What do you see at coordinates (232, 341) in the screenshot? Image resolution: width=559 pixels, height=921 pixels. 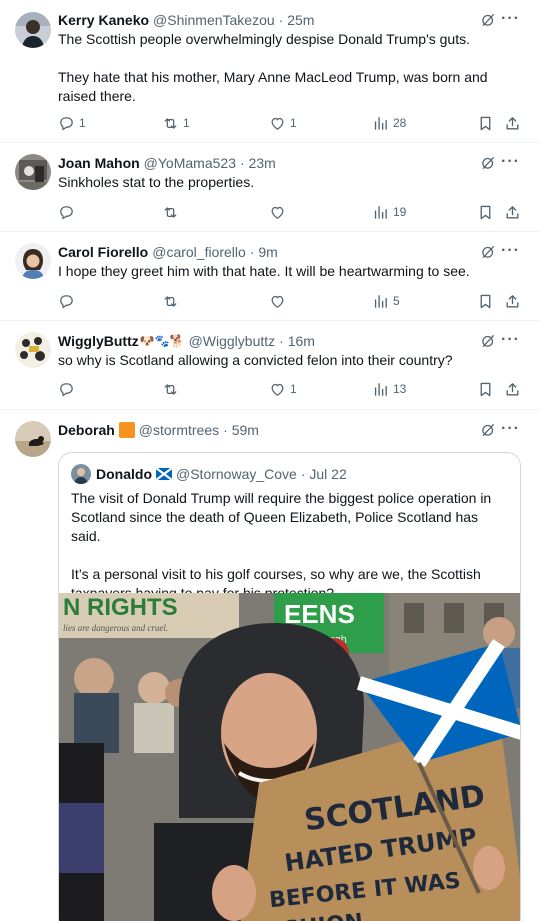 I see `author-handle: @Wigglybuttz` at bounding box center [232, 341].